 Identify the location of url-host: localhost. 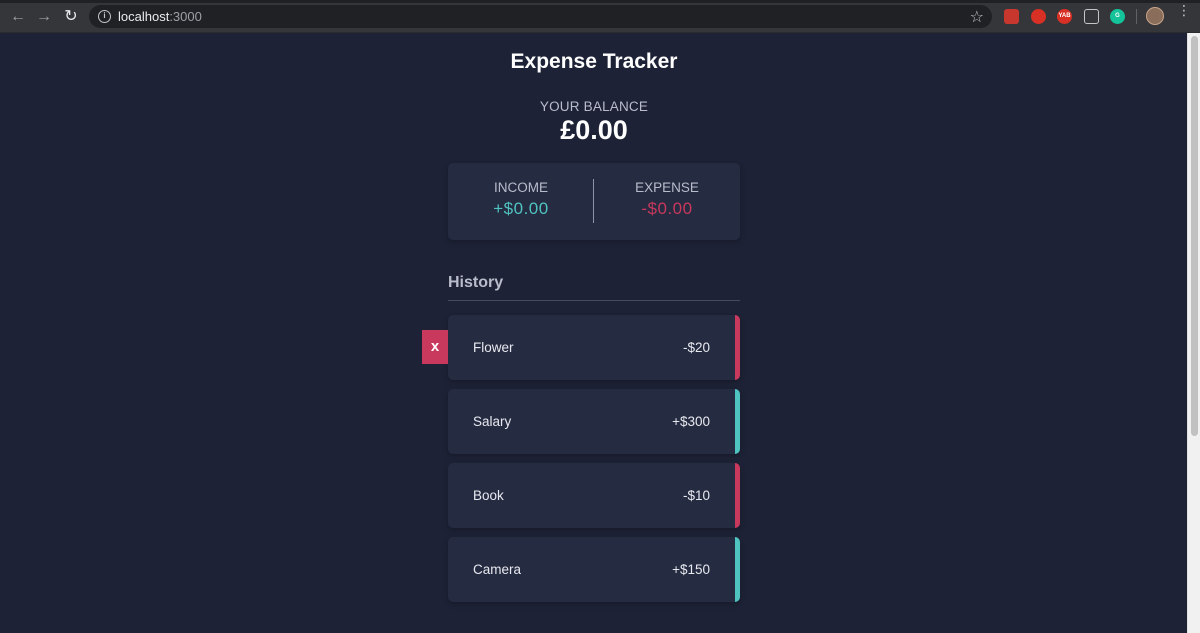
(144, 16).